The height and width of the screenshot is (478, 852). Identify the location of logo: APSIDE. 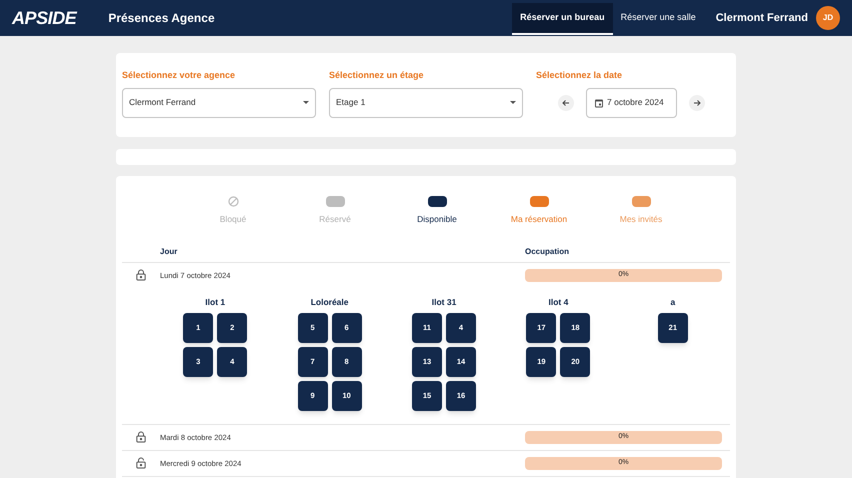
(44, 18).